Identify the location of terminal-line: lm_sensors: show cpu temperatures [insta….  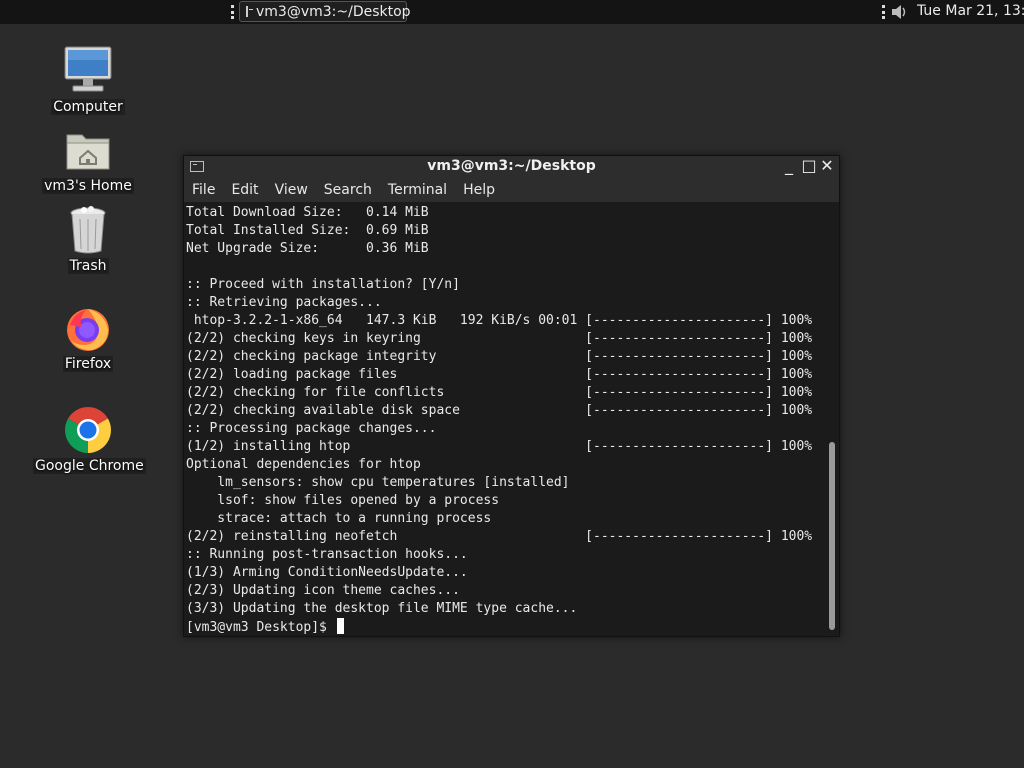
(378, 482).